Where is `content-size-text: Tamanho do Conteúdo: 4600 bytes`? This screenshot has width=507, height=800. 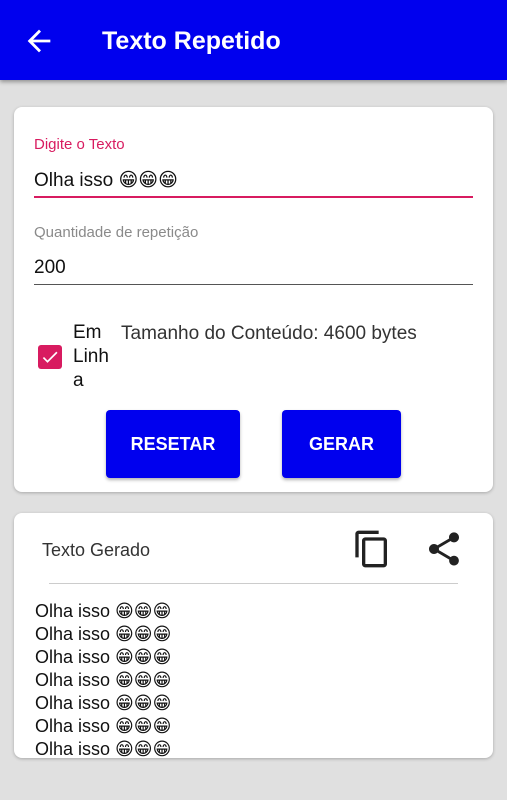 content-size-text: Tamanho do Conteúdo: 4600 bytes is located at coordinates (269, 333).